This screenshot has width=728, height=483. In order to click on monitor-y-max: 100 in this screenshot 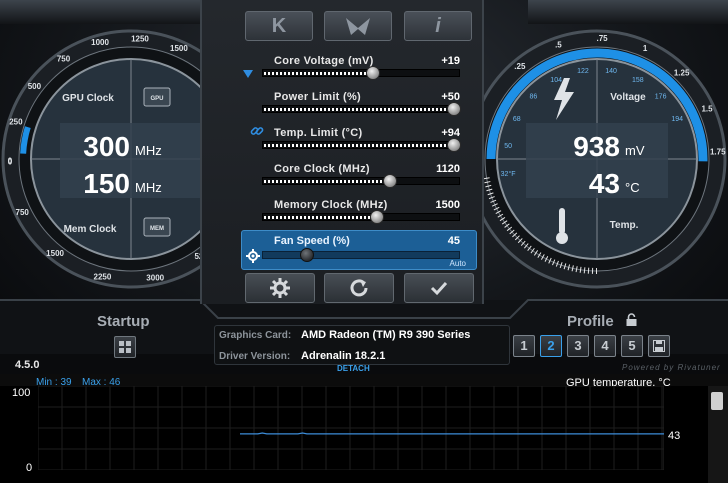, I will do `click(21, 393)`.